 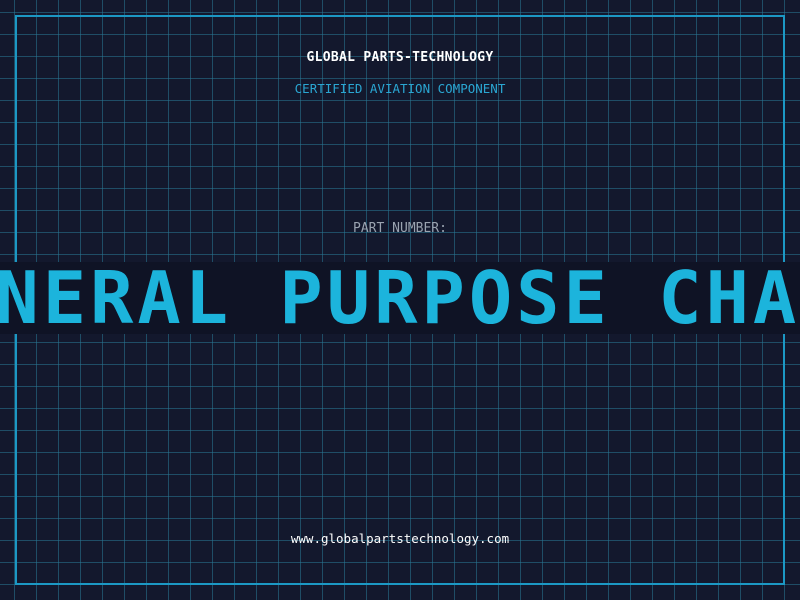 I want to click on part-number-label: PART NUMBER:, so click(x=400, y=228).